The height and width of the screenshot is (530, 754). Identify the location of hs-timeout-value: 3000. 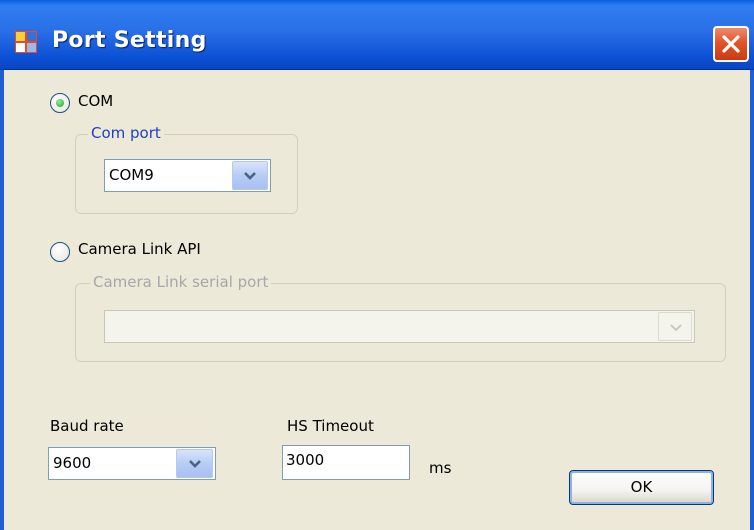
(305, 460).